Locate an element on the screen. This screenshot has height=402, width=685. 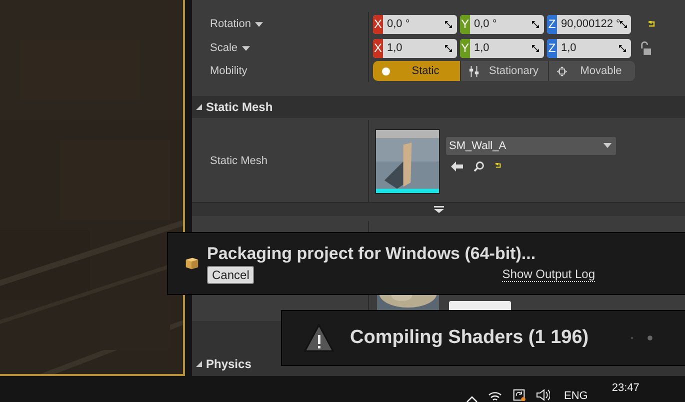
sync-icon is located at coordinates (519, 395).